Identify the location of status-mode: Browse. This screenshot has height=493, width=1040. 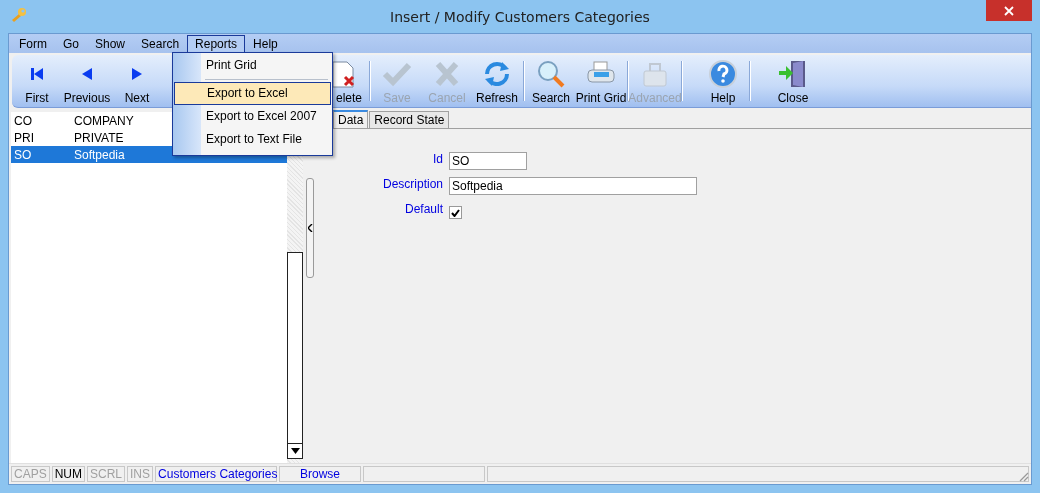
(320, 474).